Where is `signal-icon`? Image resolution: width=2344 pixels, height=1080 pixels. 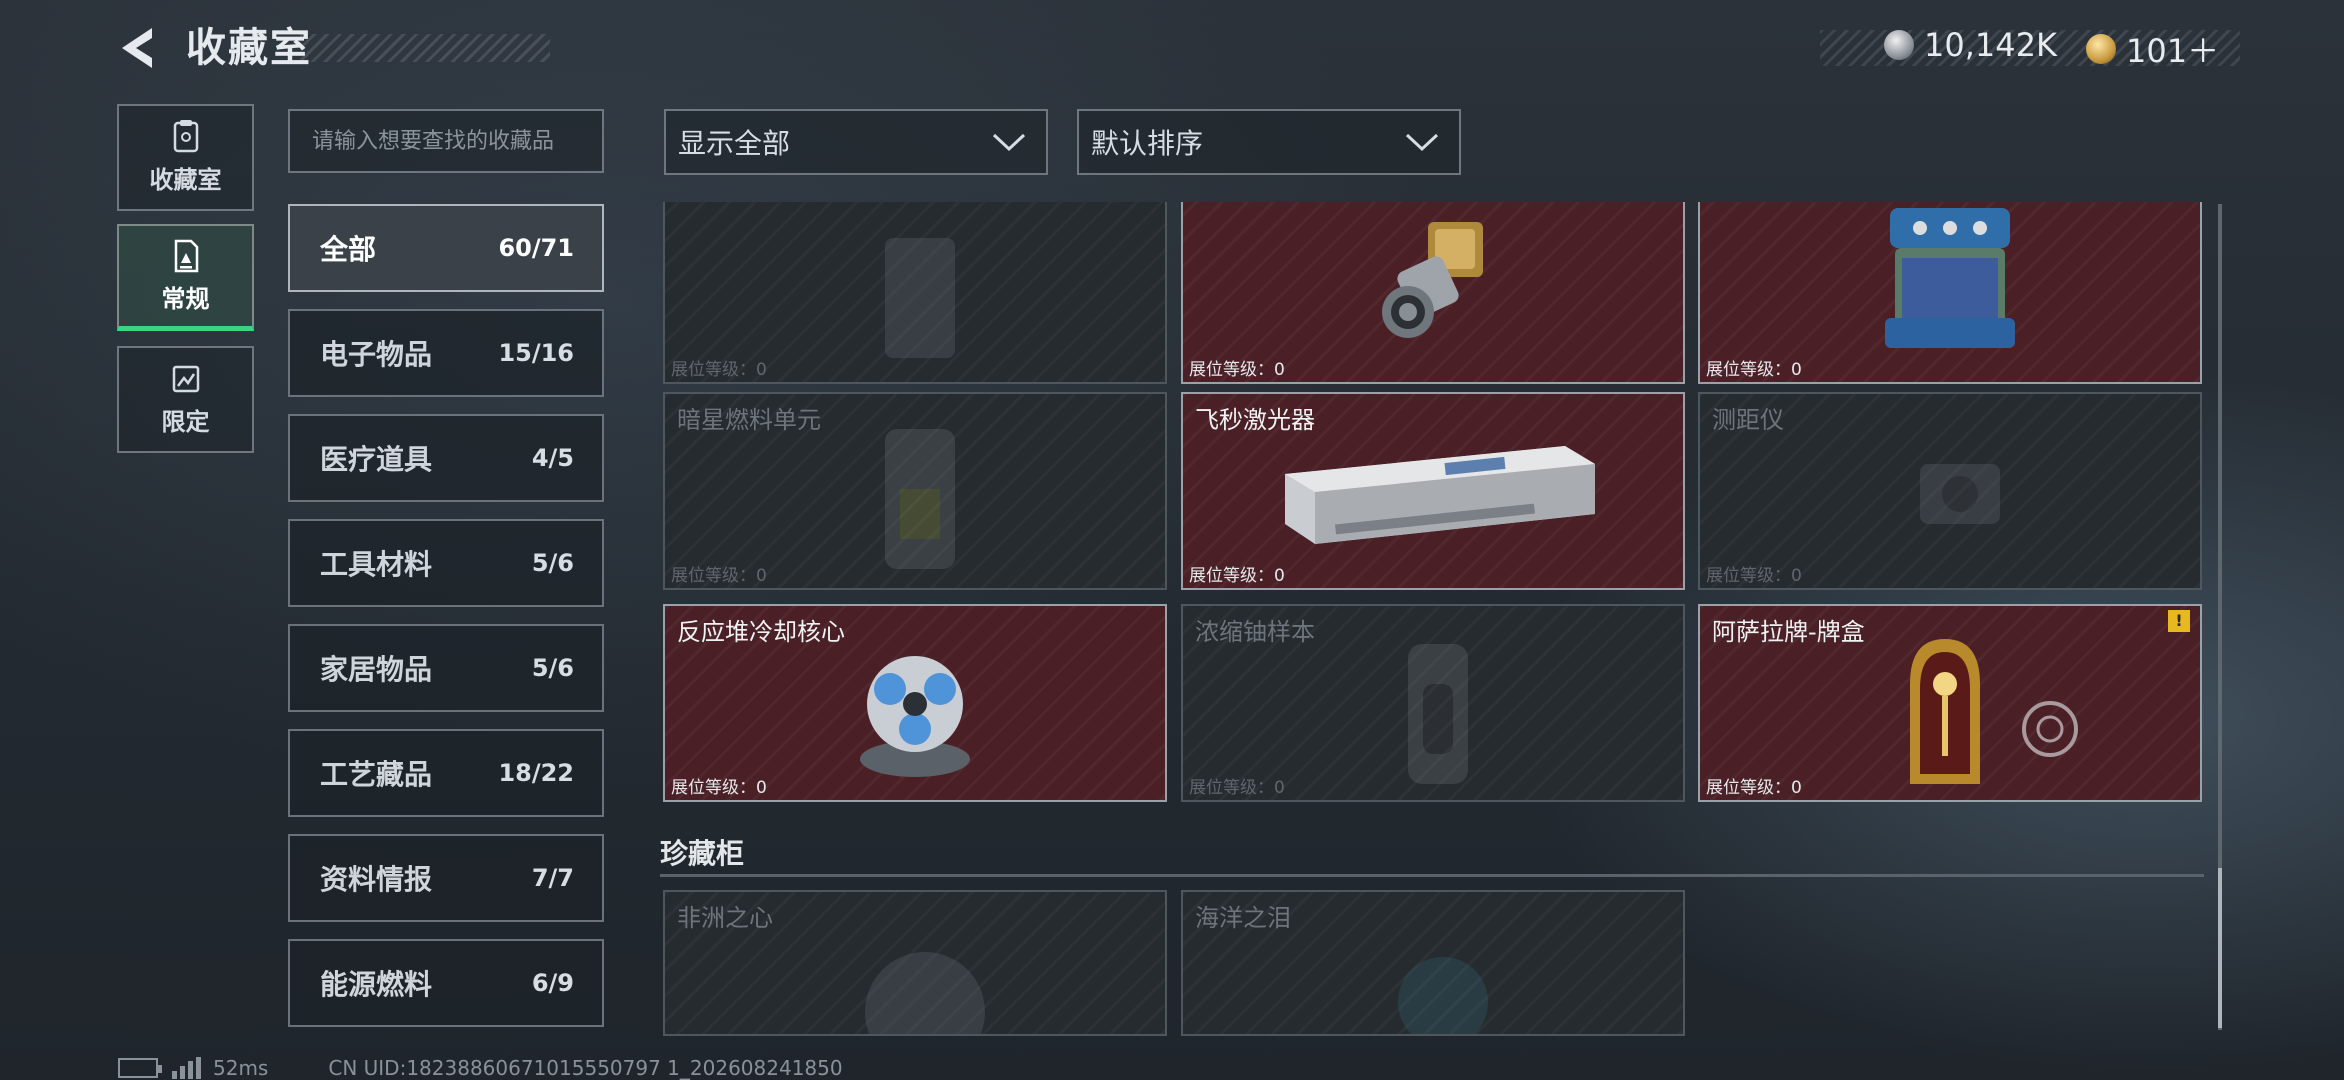
signal-icon is located at coordinates (186, 1068).